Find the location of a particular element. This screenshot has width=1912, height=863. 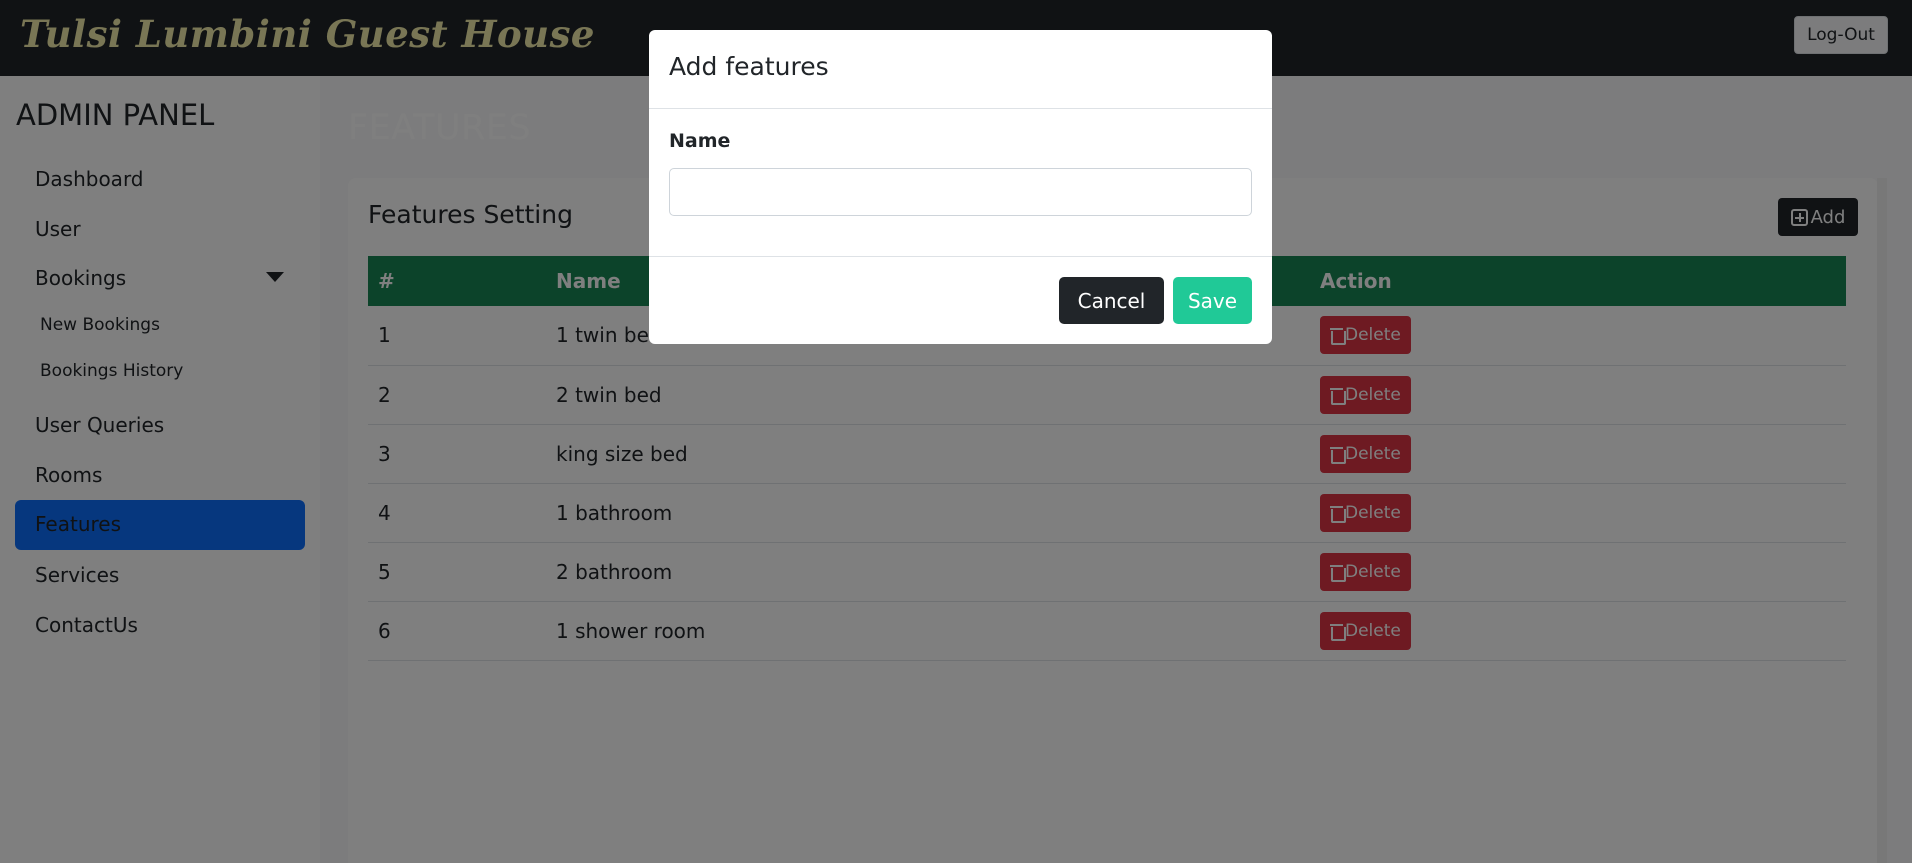

feature-name-input is located at coordinates (960, 192).